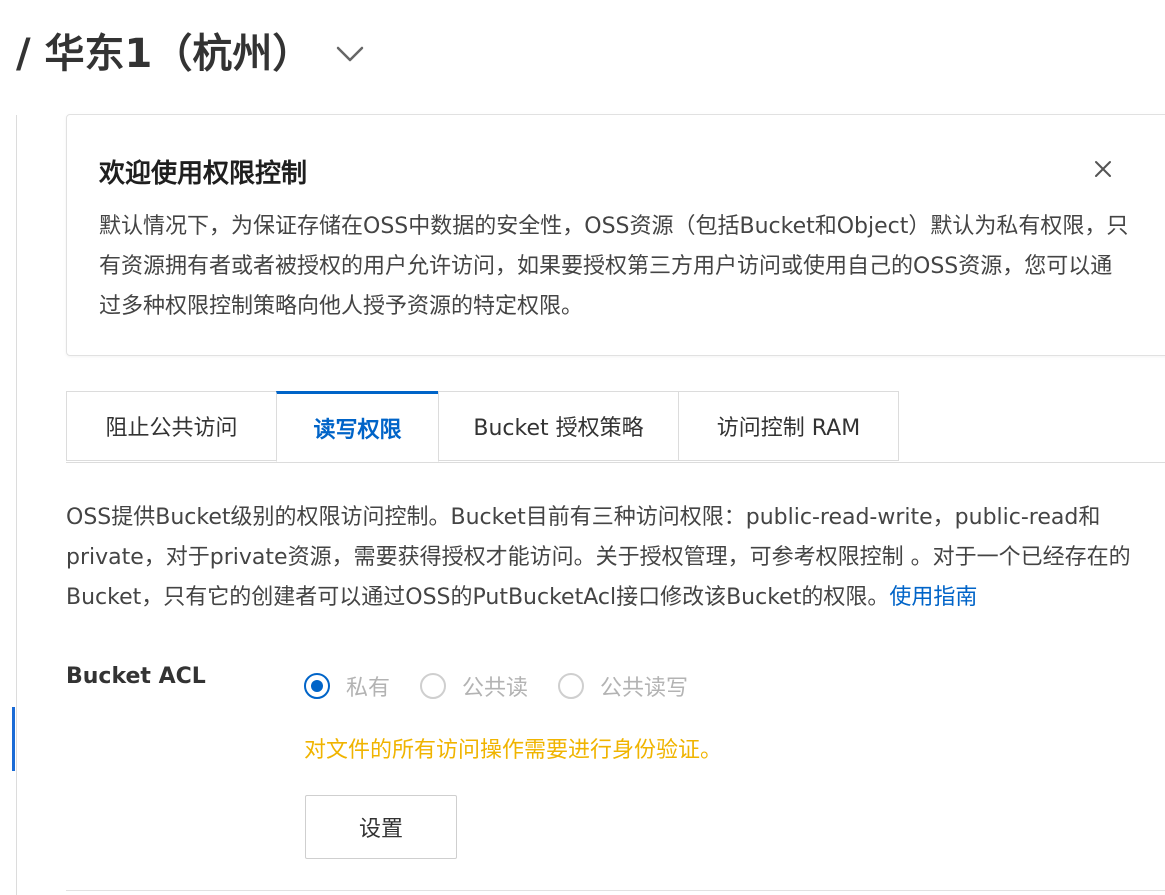  I want to click on tab-bucket-policy: Bucket 授权策略, so click(558, 426).